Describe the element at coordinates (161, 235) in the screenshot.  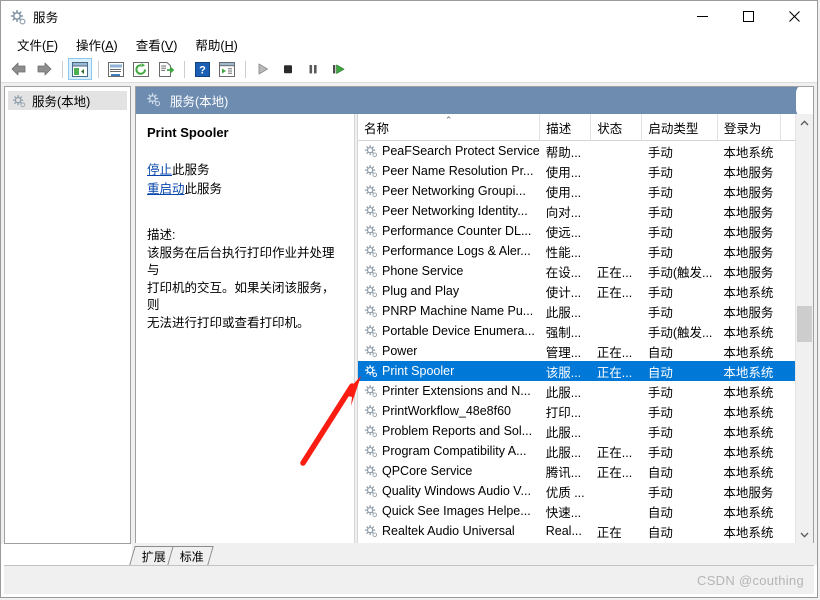
I see `description-label: 描述:` at that location.